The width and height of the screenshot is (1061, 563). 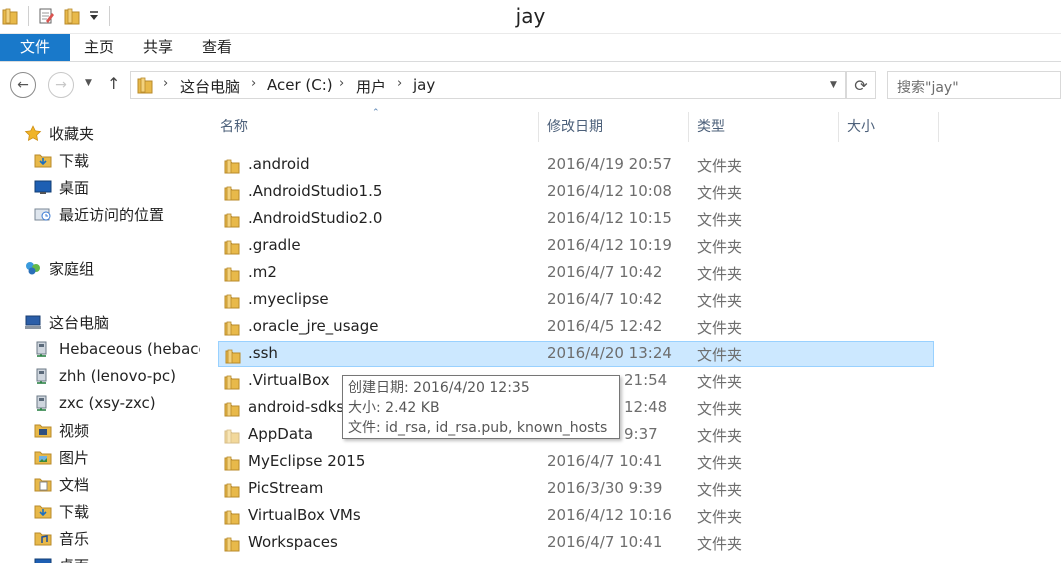 What do you see at coordinates (158, 47) in the screenshot?
I see `tab-share: 共享` at bounding box center [158, 47].